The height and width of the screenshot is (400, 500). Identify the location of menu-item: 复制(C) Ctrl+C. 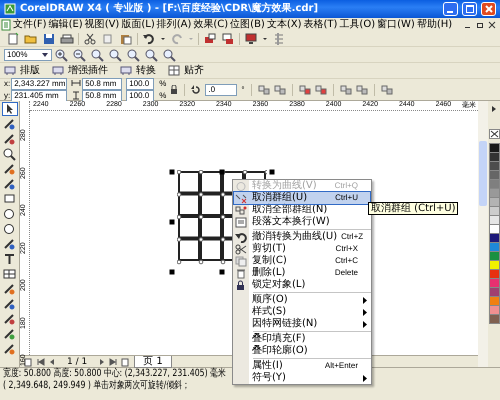
(302, 261).